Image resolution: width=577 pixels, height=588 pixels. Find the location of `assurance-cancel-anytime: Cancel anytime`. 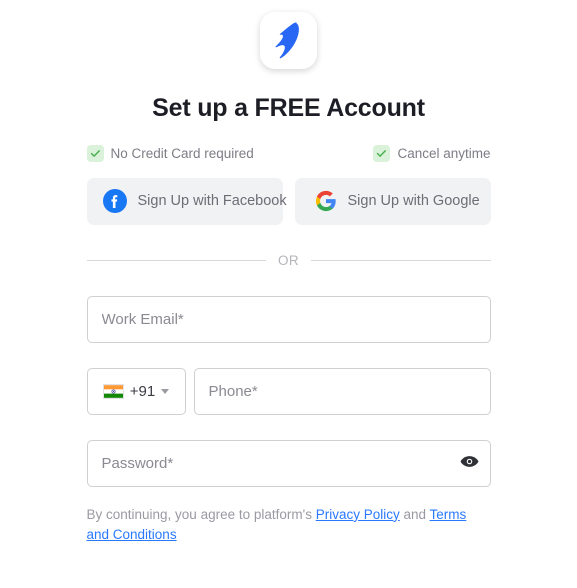

assurance-cancel-anytime: Cancel anytime is located at coordinates (432, 153).